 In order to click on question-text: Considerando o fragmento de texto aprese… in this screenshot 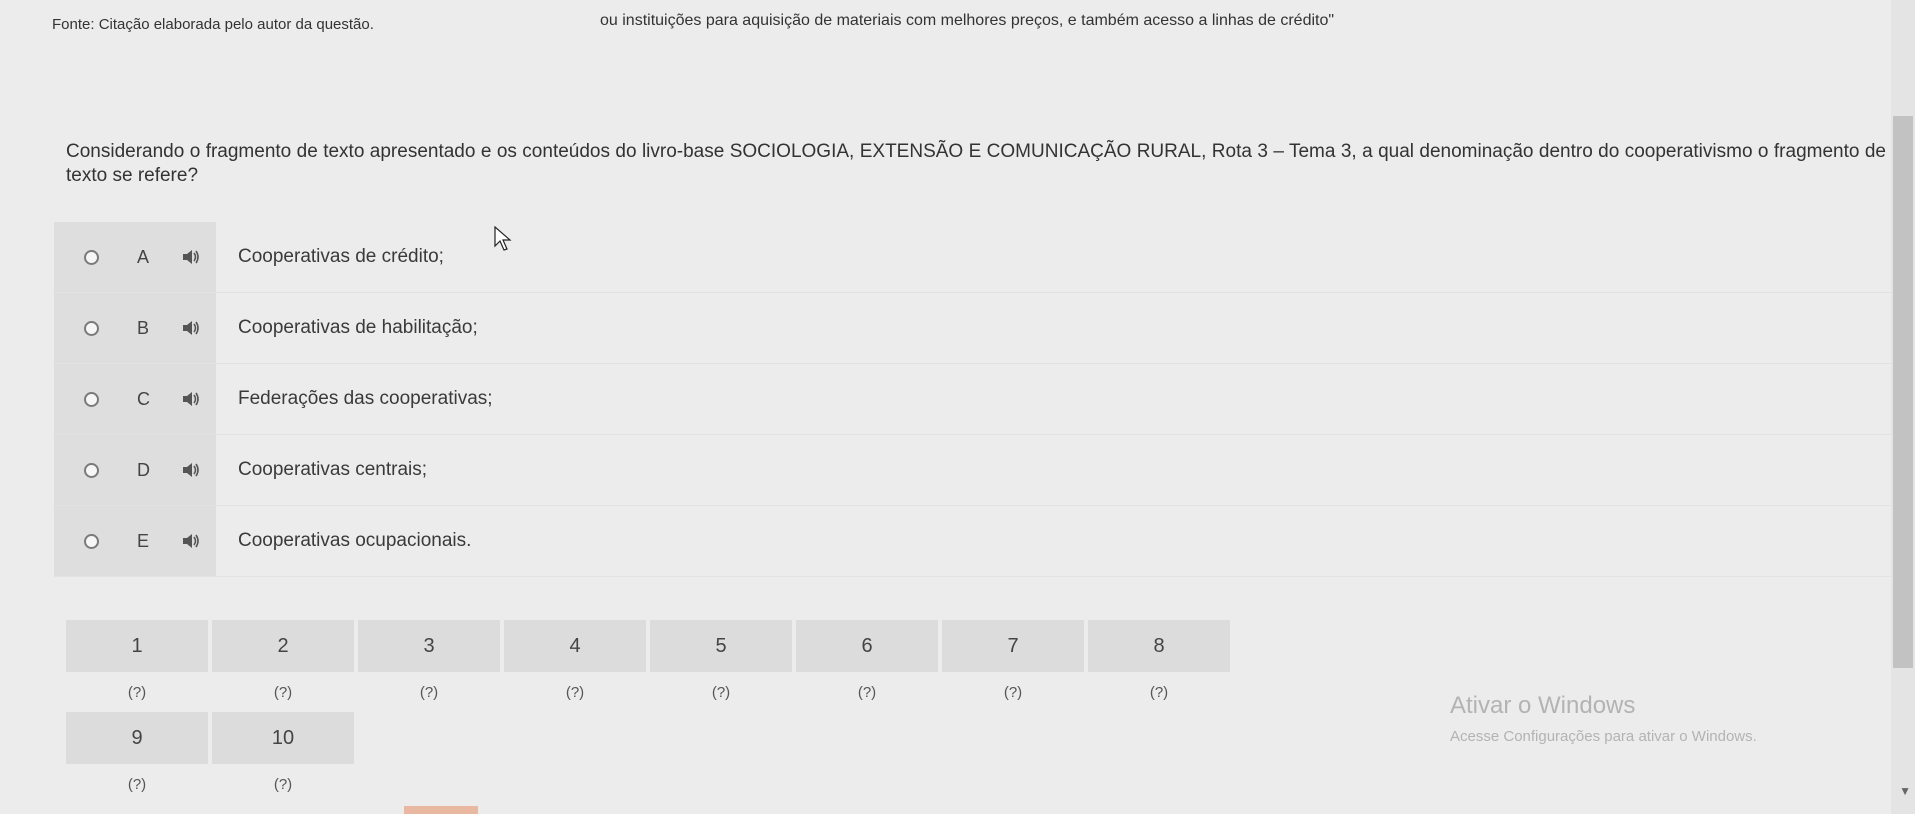, I will do `click(976, 163)`.